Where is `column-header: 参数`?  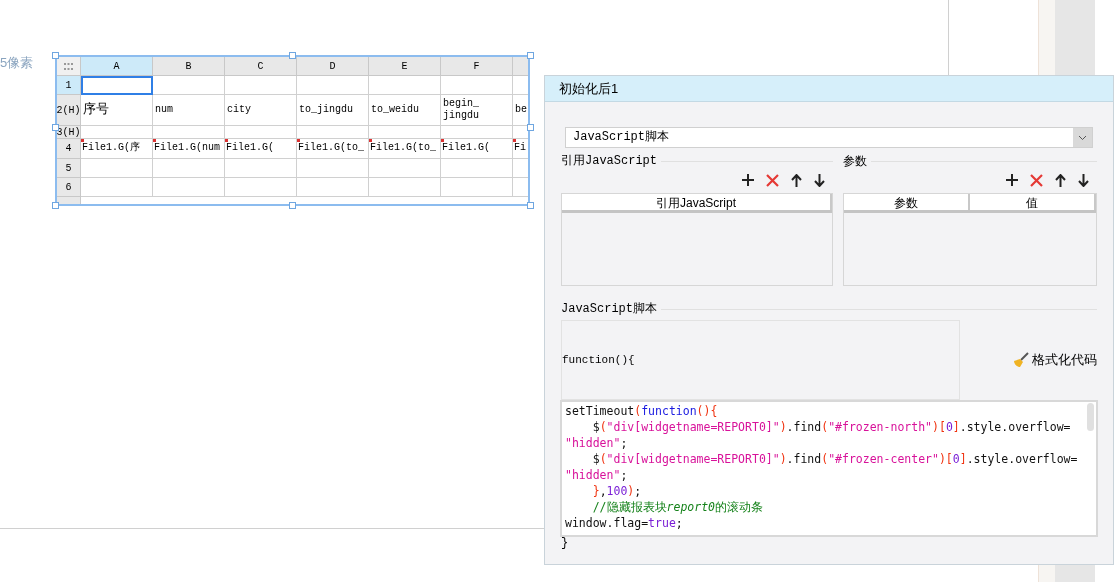 column-header: 参数 is located at coordinates (907, 202).